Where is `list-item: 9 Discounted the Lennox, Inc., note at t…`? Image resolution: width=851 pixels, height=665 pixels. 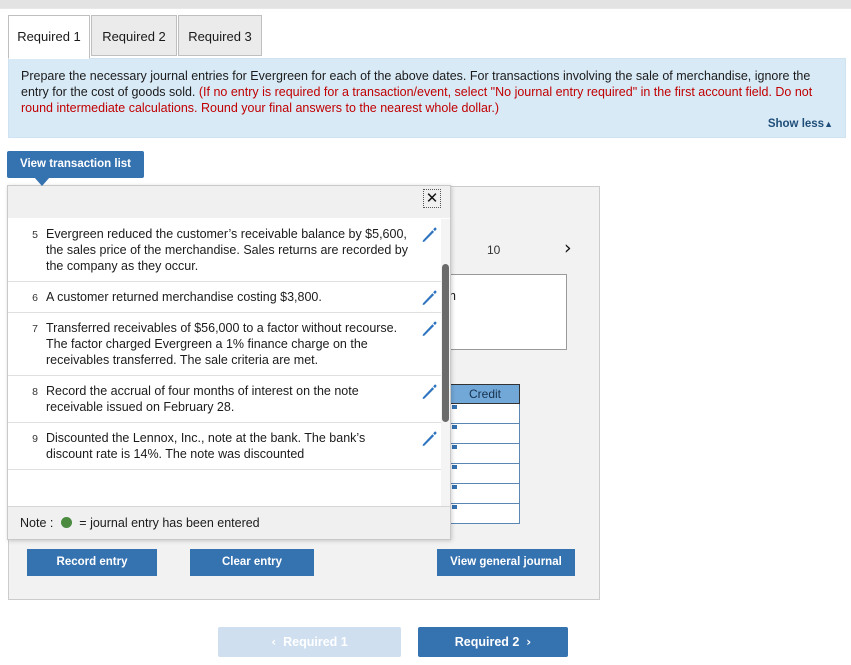
list-item: 9 Discounted the Lennox, Inc., note at t… is located at coordinates (229, 446).